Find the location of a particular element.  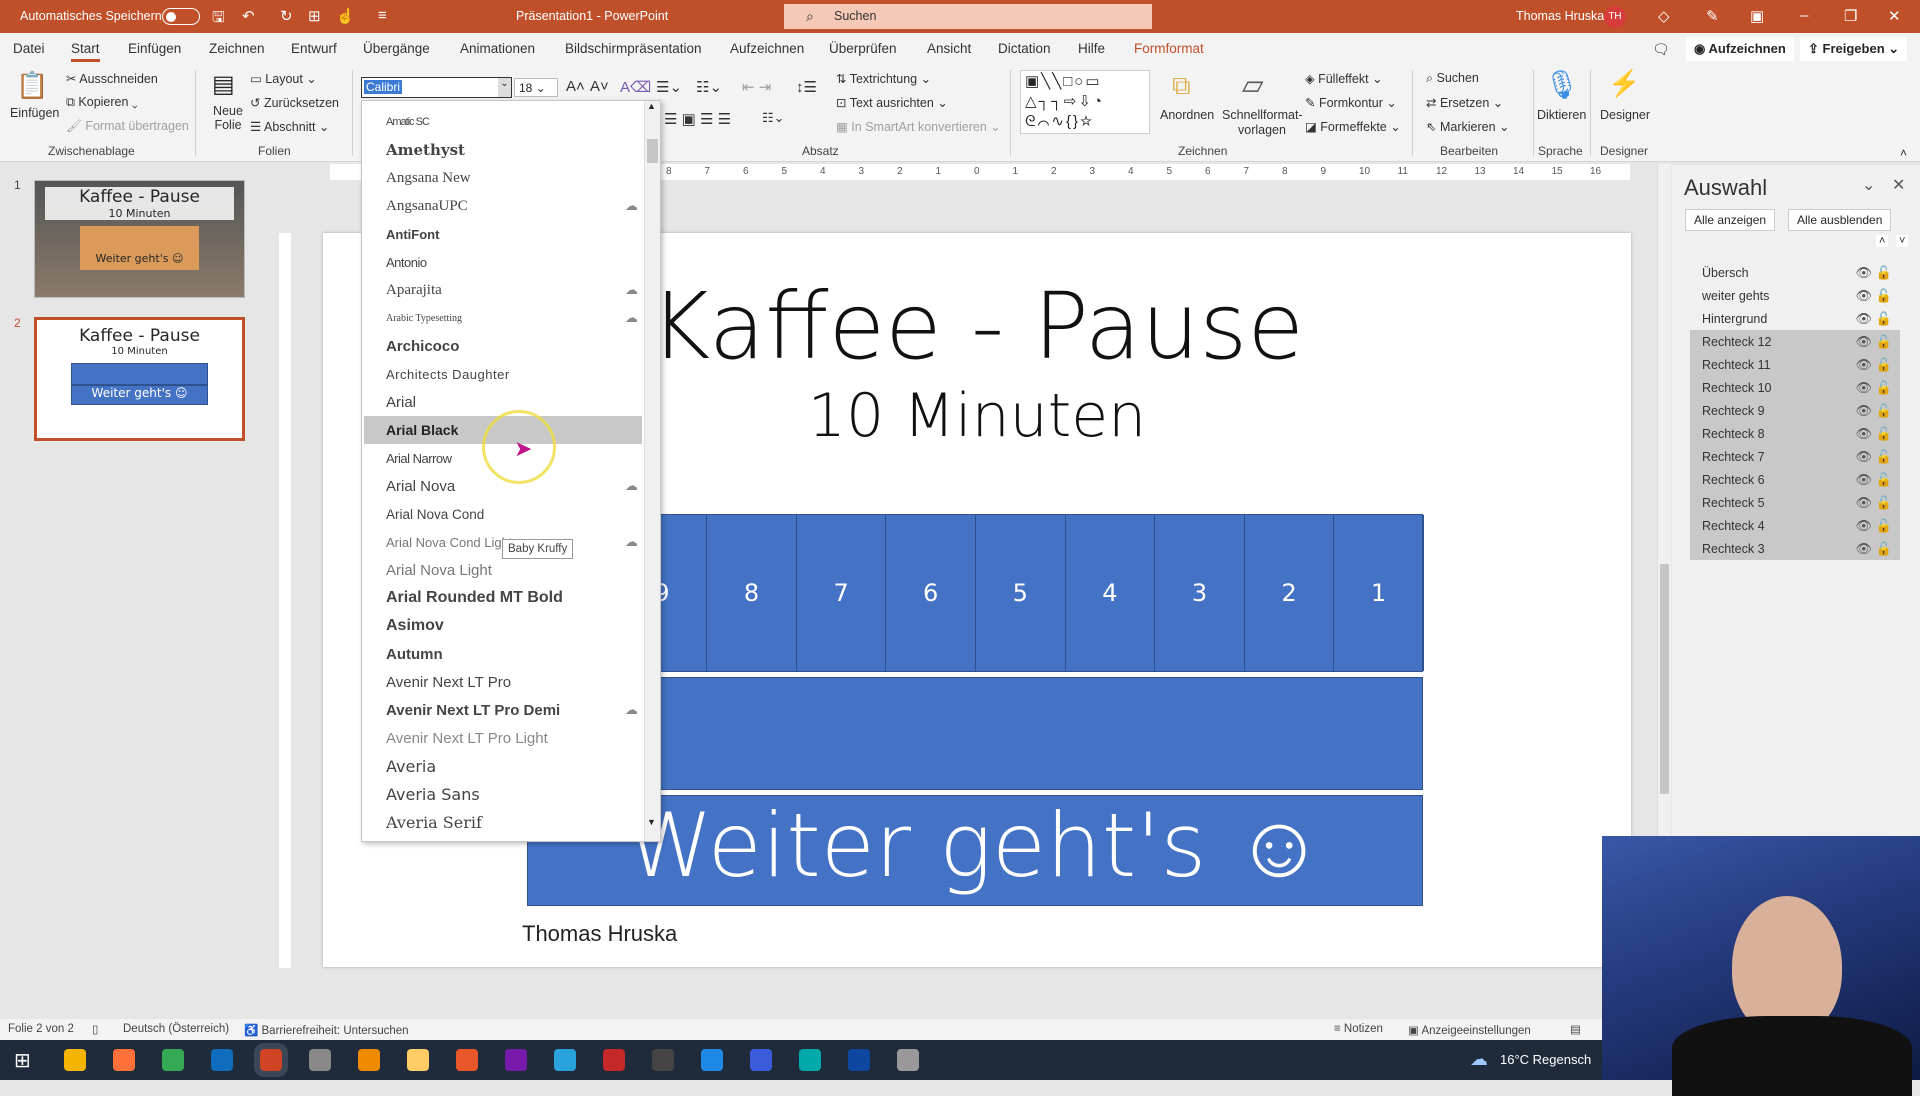

countdown-cell: 1 is located at coordinates (1379, 593).